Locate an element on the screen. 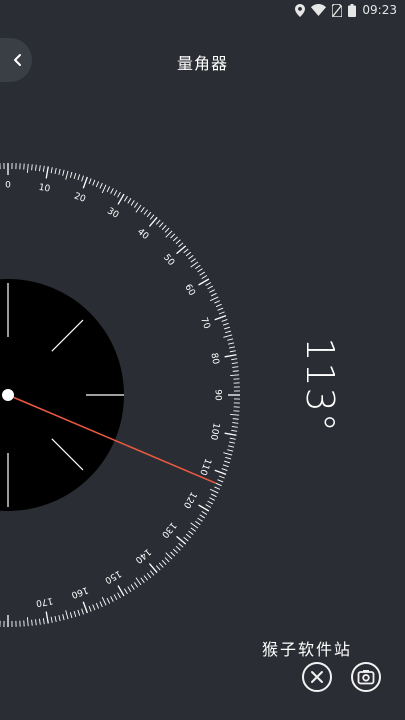  camera-switch-icon is located at coordinates (366, 677).